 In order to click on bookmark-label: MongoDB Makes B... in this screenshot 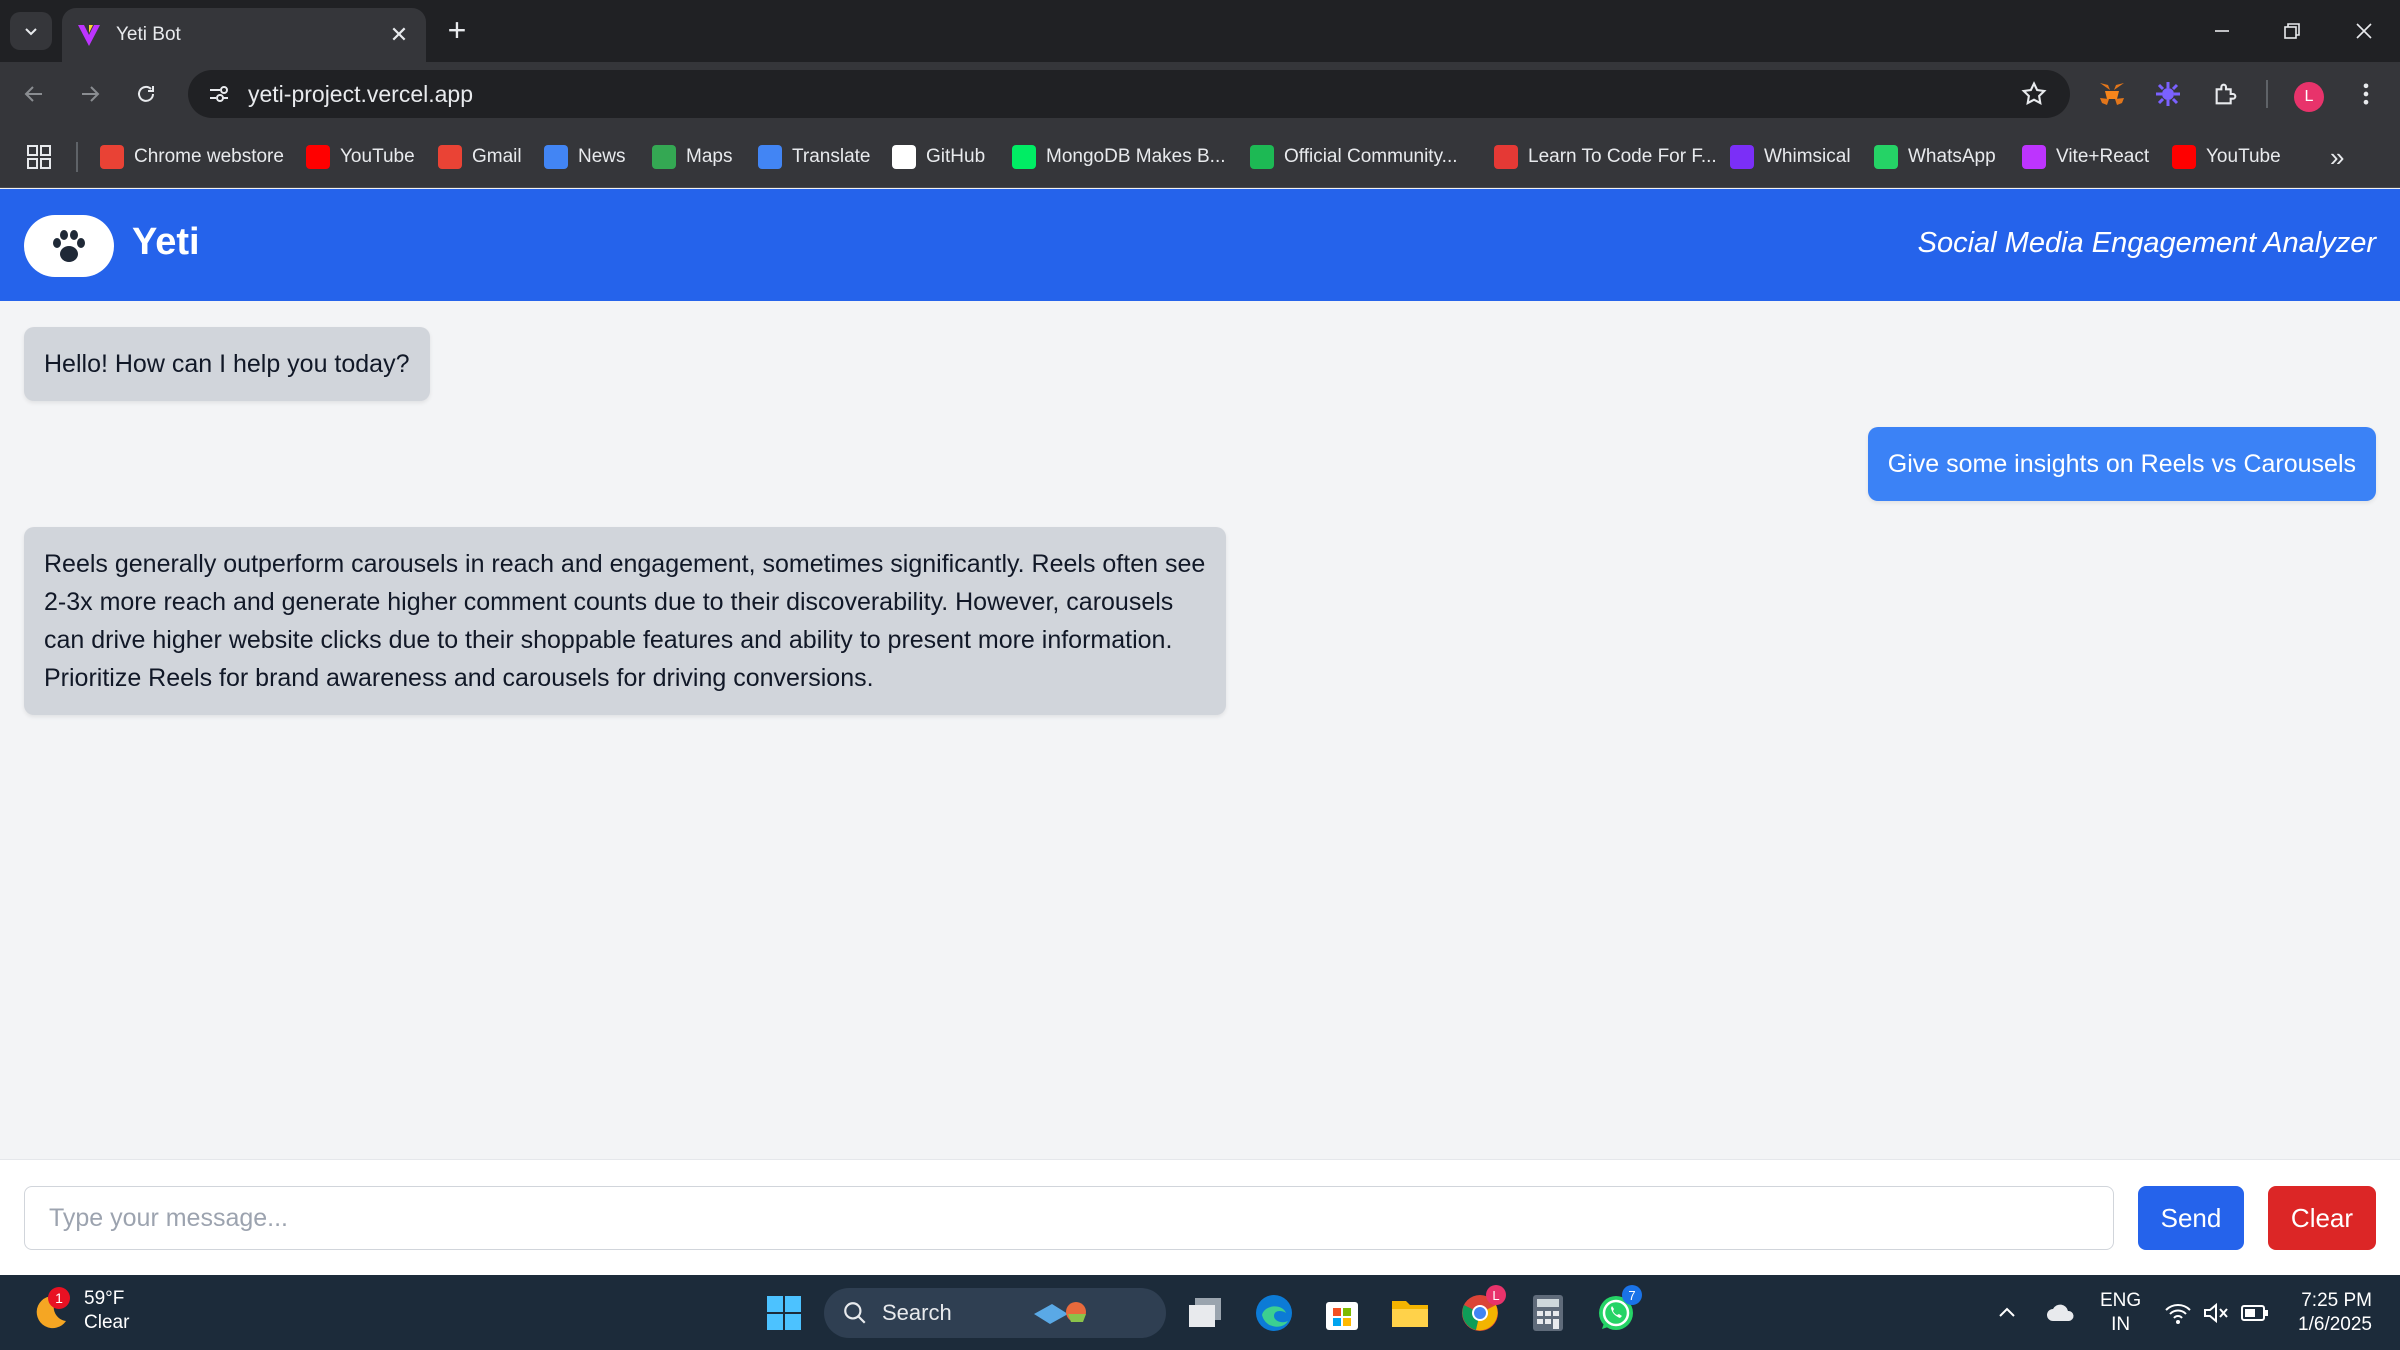, I will do `click(1136, 156)`.